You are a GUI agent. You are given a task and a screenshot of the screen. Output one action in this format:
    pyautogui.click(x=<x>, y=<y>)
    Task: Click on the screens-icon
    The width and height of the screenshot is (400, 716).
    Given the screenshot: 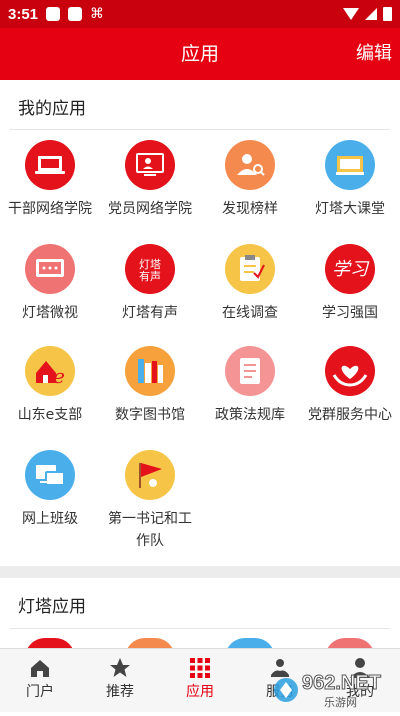 What is the action you would take?
    pyautogui.click(x=50, y=475)
    